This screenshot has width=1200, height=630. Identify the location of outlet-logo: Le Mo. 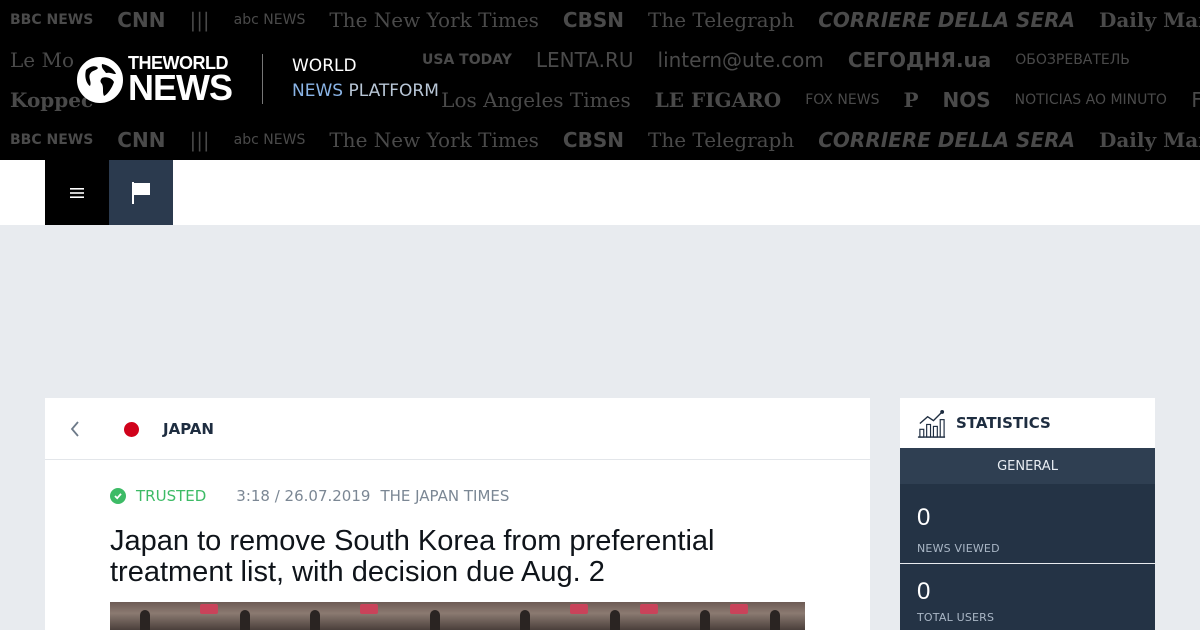
(42, 60).